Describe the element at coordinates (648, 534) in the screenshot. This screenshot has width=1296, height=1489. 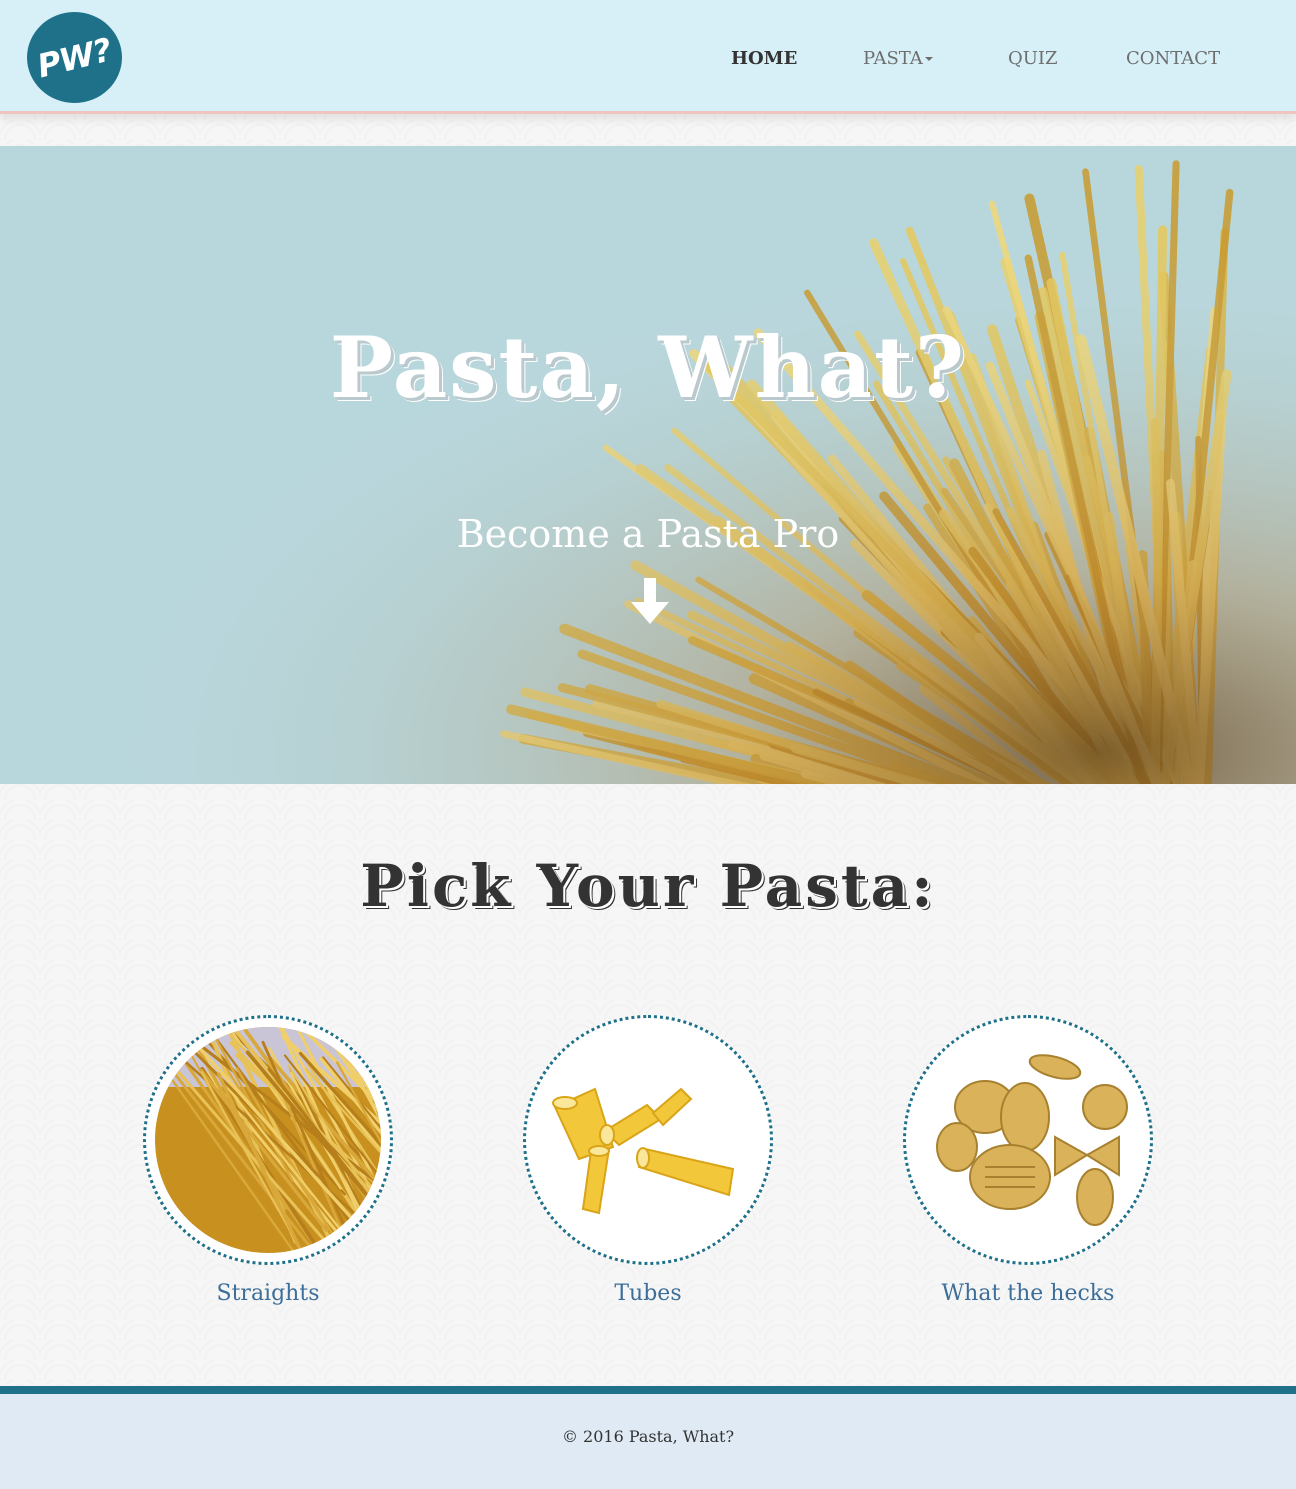
I see `hero-subtitle: Become a Pasta Pro` at that location.